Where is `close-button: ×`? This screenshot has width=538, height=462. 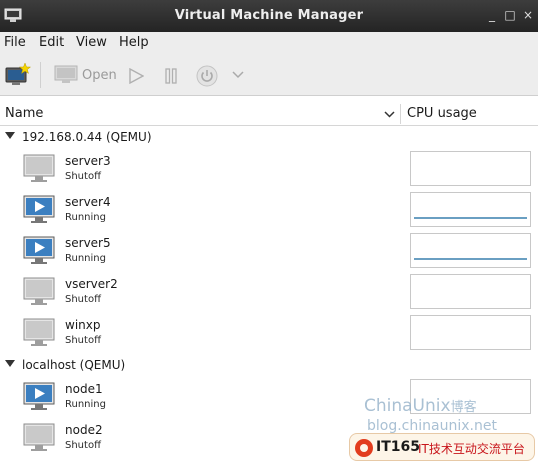
close-button: × is located at coordinates (528, 15).